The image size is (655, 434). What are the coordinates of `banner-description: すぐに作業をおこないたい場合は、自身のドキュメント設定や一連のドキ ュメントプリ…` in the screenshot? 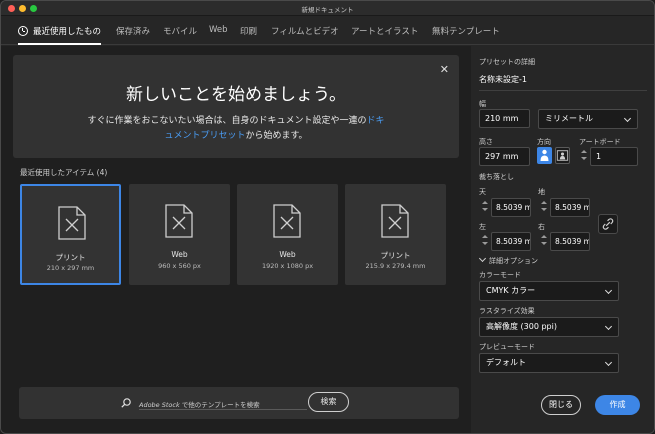 It's located at (236, 128).